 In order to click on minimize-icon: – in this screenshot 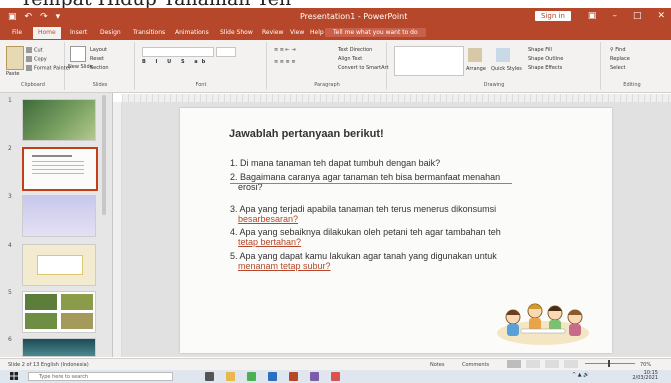, I will do `click(614, 16)`.